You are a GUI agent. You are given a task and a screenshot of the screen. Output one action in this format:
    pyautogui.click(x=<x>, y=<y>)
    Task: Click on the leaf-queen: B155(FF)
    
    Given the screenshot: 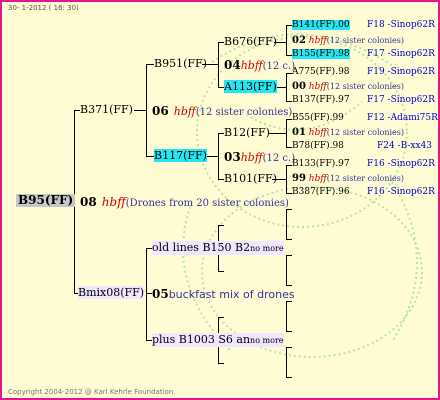 What is the action you would take?
    pyautogui.click(x=314, y=54)
    